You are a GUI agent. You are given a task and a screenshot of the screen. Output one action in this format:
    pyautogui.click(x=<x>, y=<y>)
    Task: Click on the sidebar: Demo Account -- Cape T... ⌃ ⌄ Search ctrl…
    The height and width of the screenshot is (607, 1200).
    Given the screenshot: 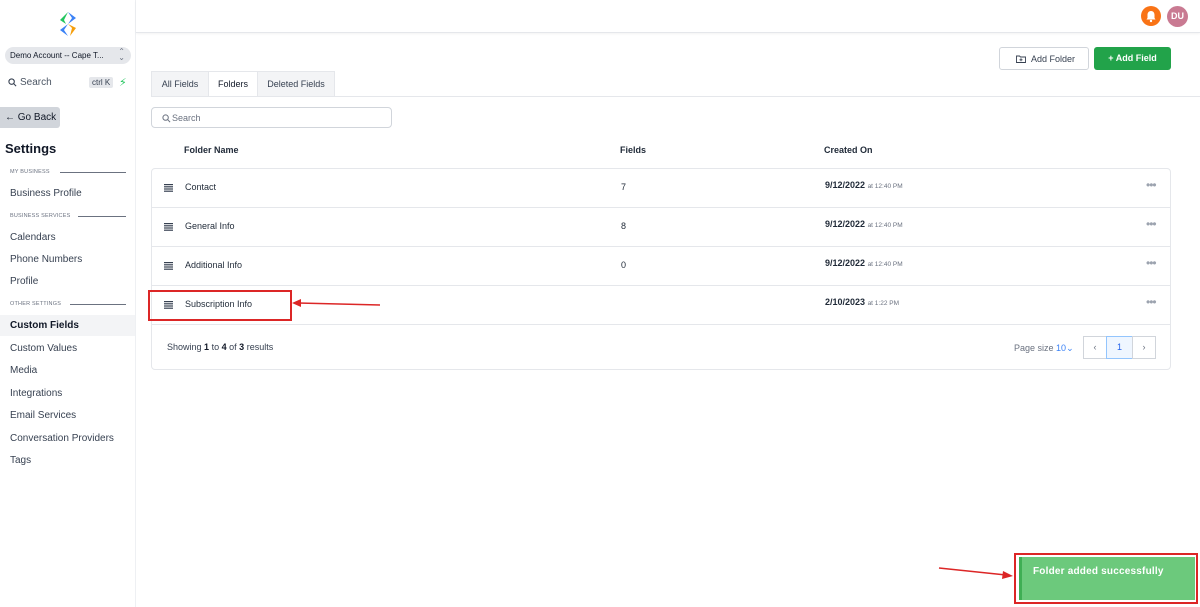 What is the action you would take?
    pyautogui.click(x=68, y=303)
    